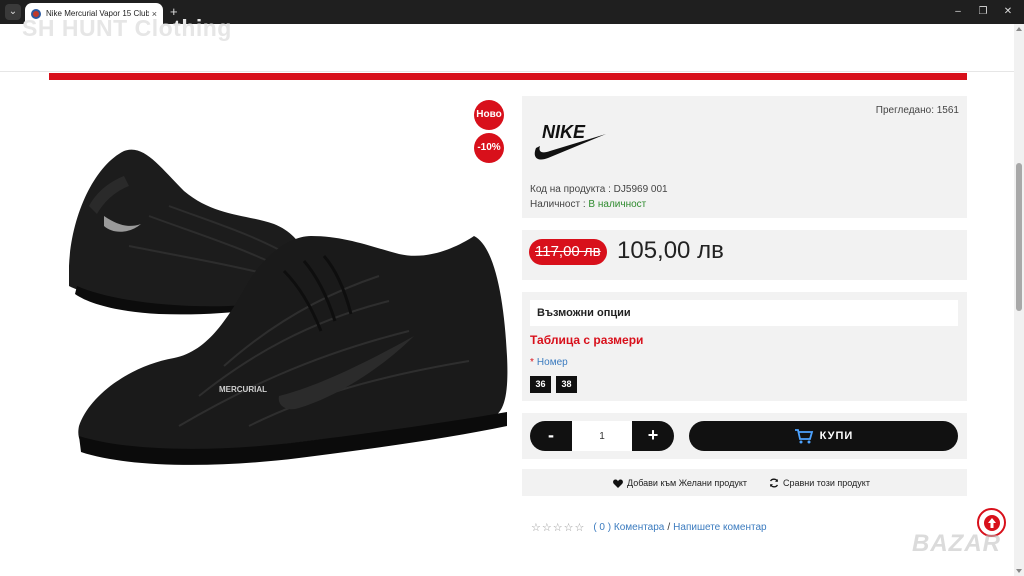  I want to click on heart-icon, so click(618, 483).